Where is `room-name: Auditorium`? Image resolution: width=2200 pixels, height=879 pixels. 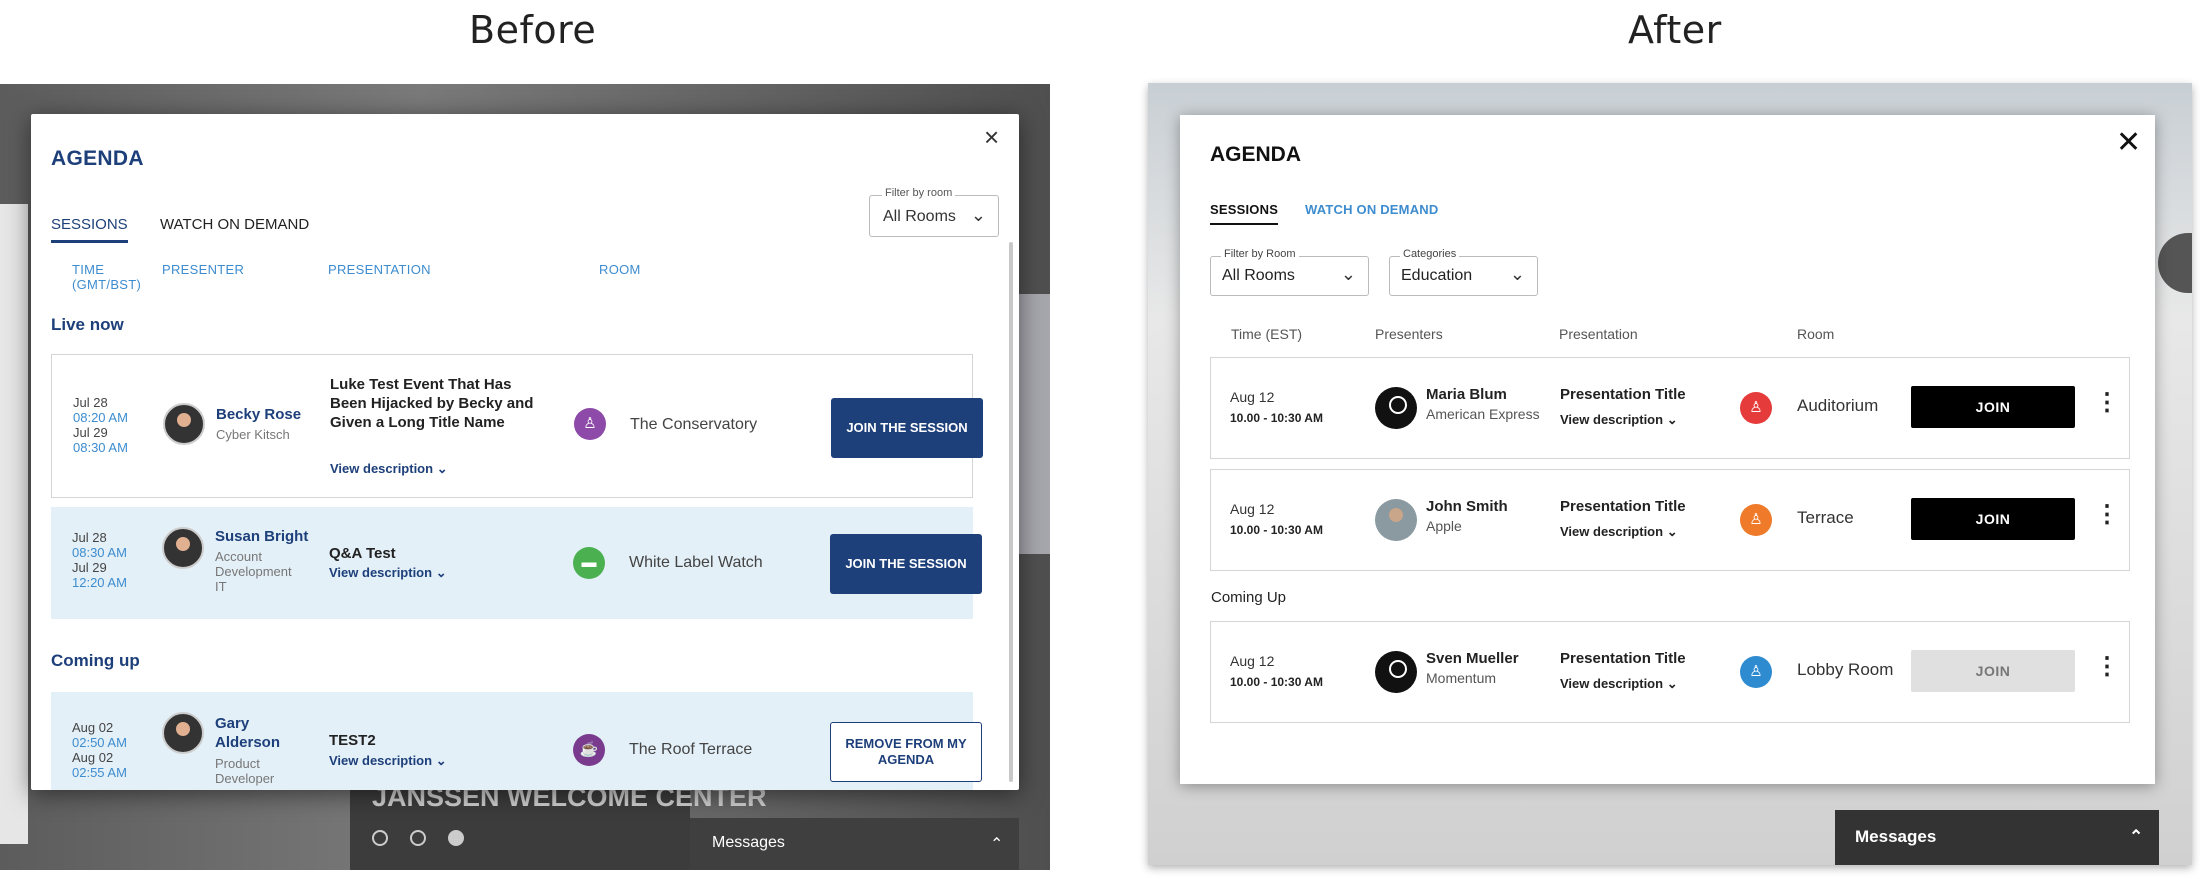
room-name: Auditorium is located at coordinates (1838, 405).